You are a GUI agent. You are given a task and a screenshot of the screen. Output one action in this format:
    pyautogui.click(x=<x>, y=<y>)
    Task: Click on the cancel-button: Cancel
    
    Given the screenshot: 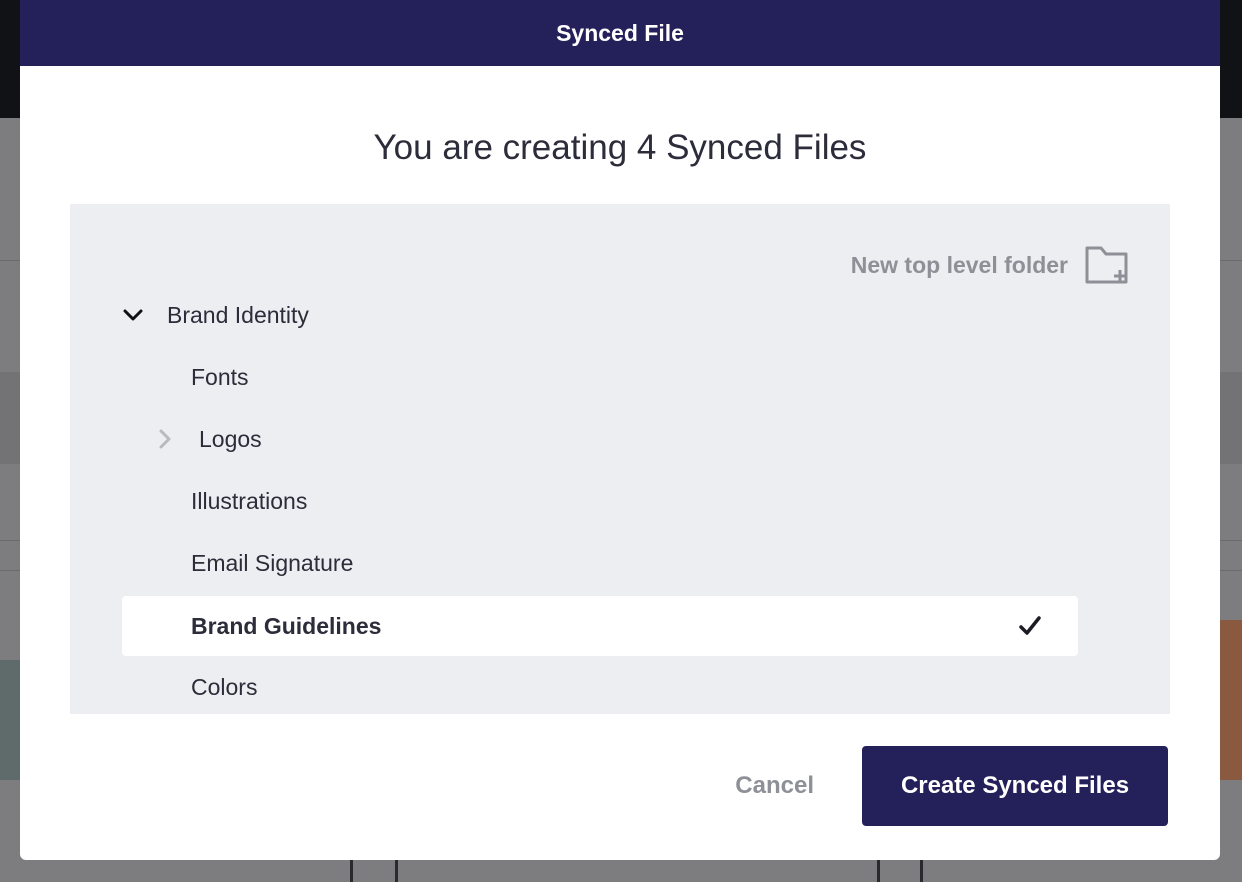 What is the action you would take?
    pyautogui.click(x=774, y=786)
    